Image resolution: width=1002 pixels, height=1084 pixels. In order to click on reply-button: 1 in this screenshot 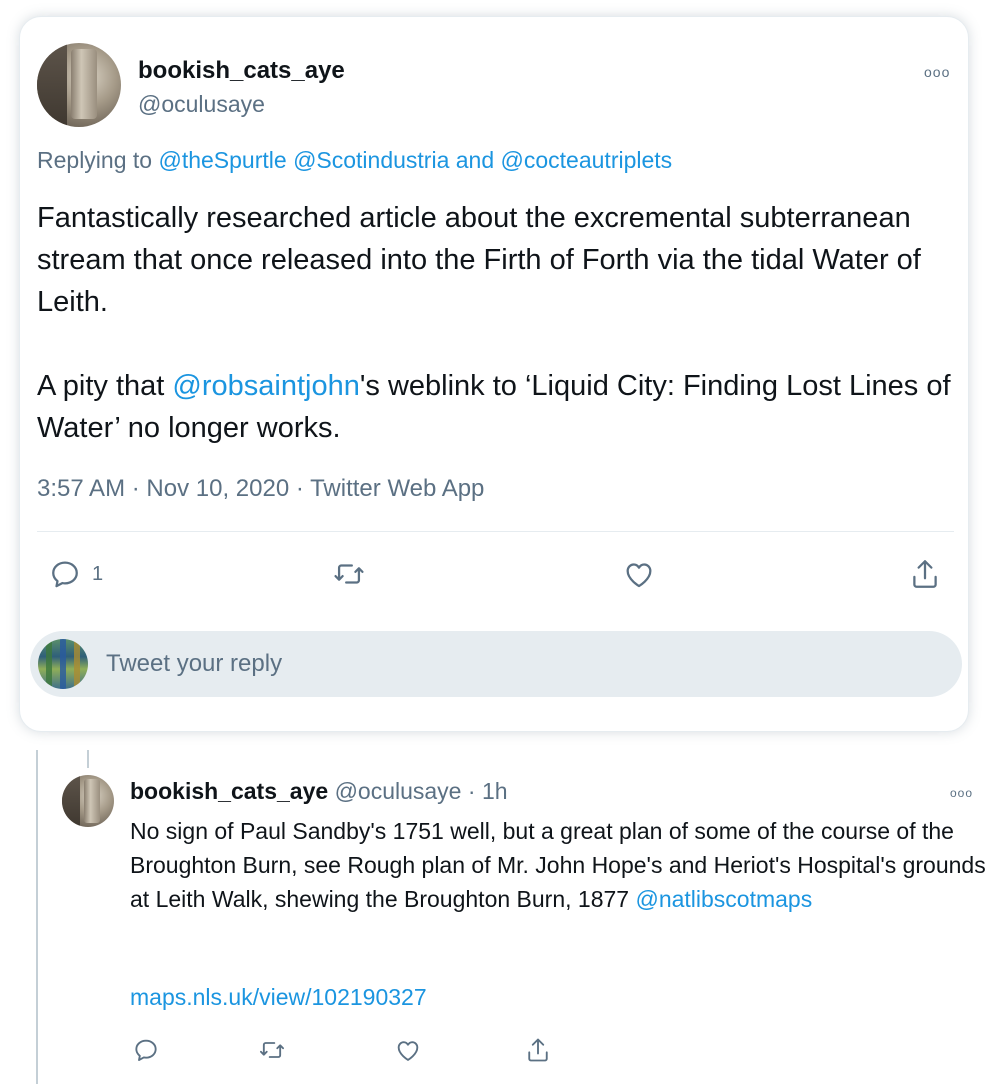, I will do `click(75, 574)`.